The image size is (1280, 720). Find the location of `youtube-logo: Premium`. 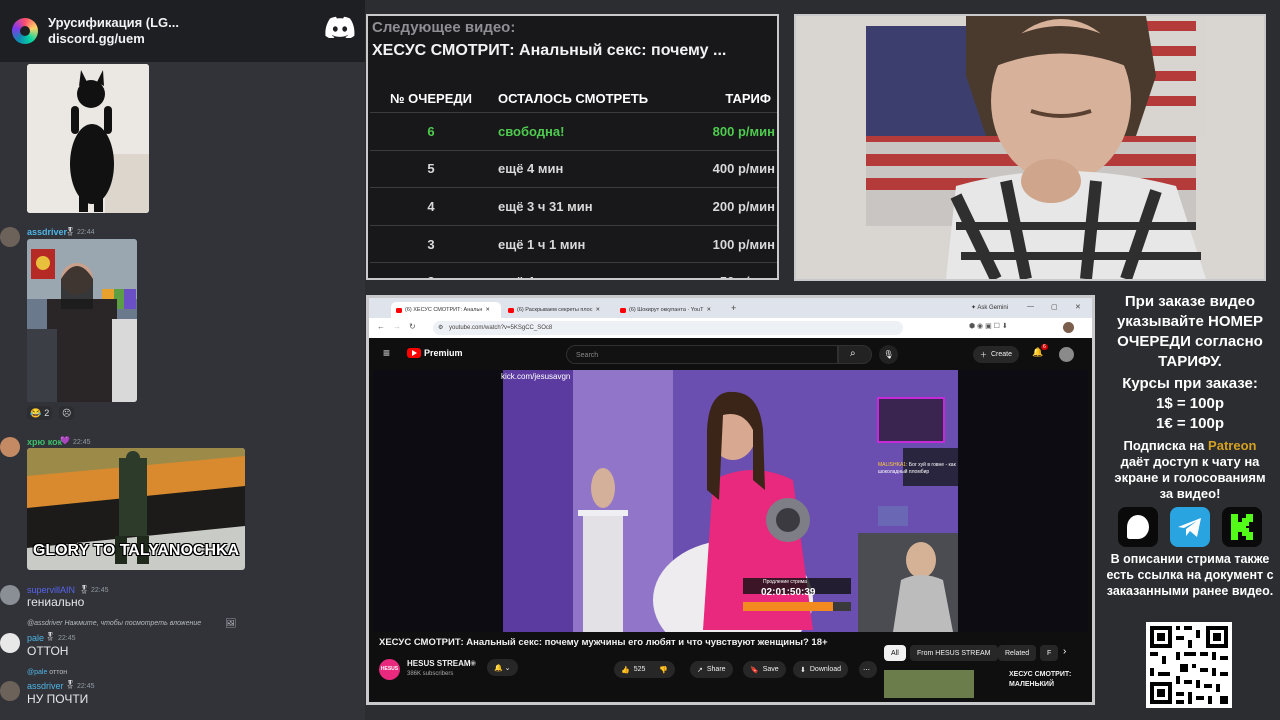

youtube-logo: Premium is located at coordinates (435, 353).